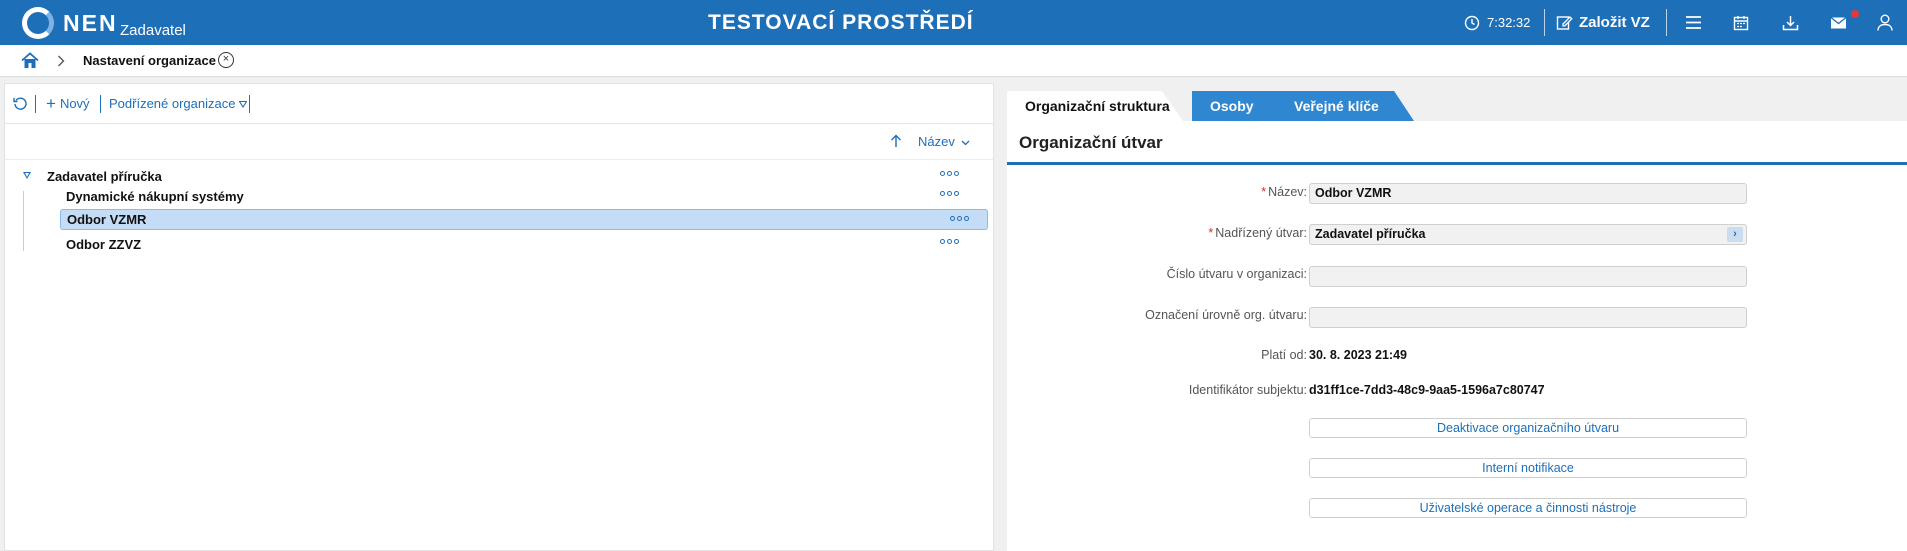 This screenshot has width=1907, height=551. I want to click on logo-ring-icon, so click(38, 23).